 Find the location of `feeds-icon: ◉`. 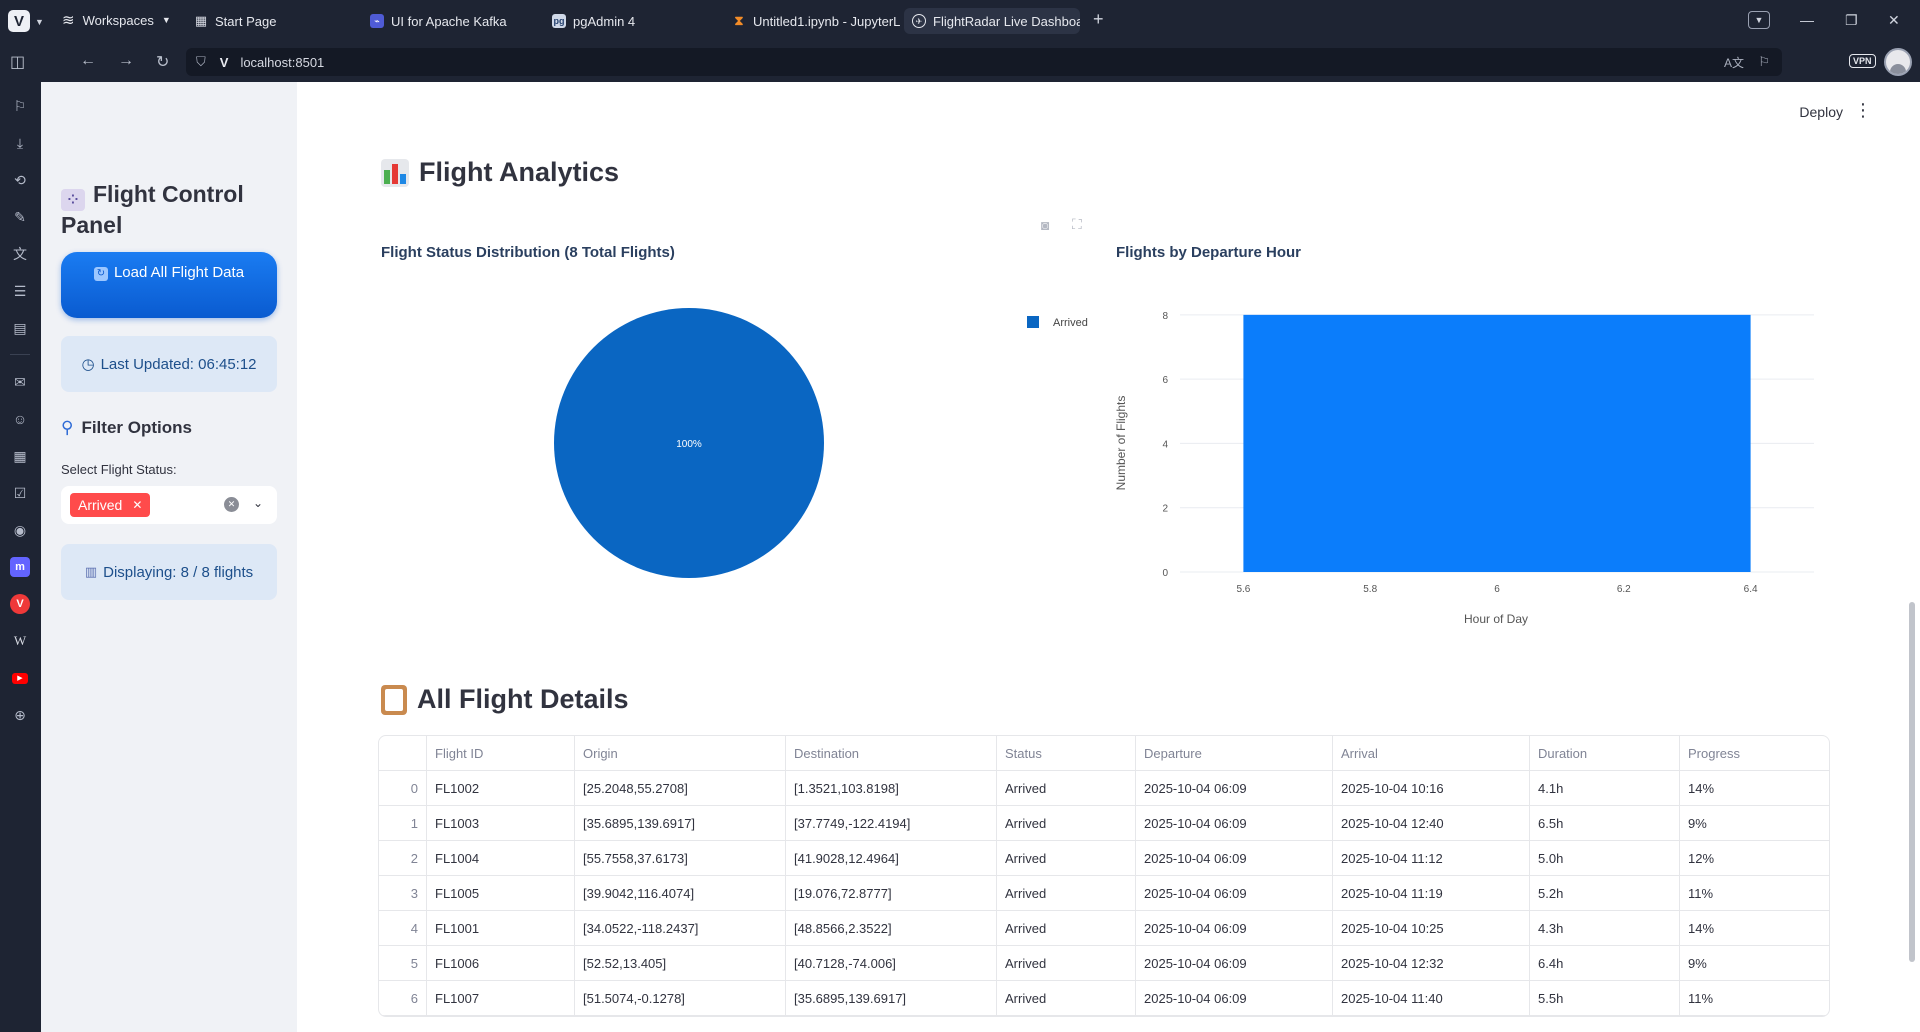

feeds-icon: ◉ is located at coordinates (20, 530).